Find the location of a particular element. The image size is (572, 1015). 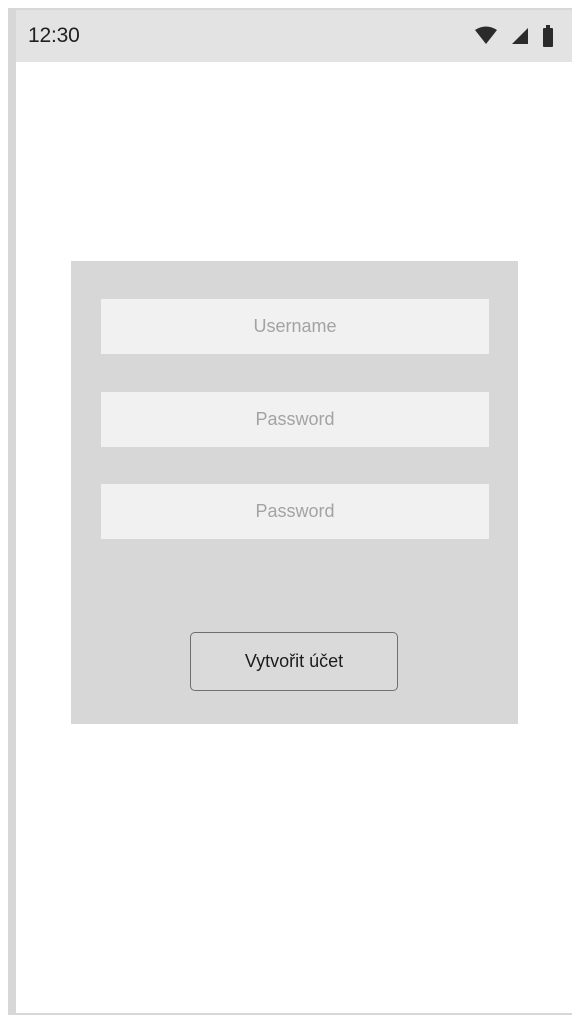

password-confirm-input is located at coordinates (295, 511).